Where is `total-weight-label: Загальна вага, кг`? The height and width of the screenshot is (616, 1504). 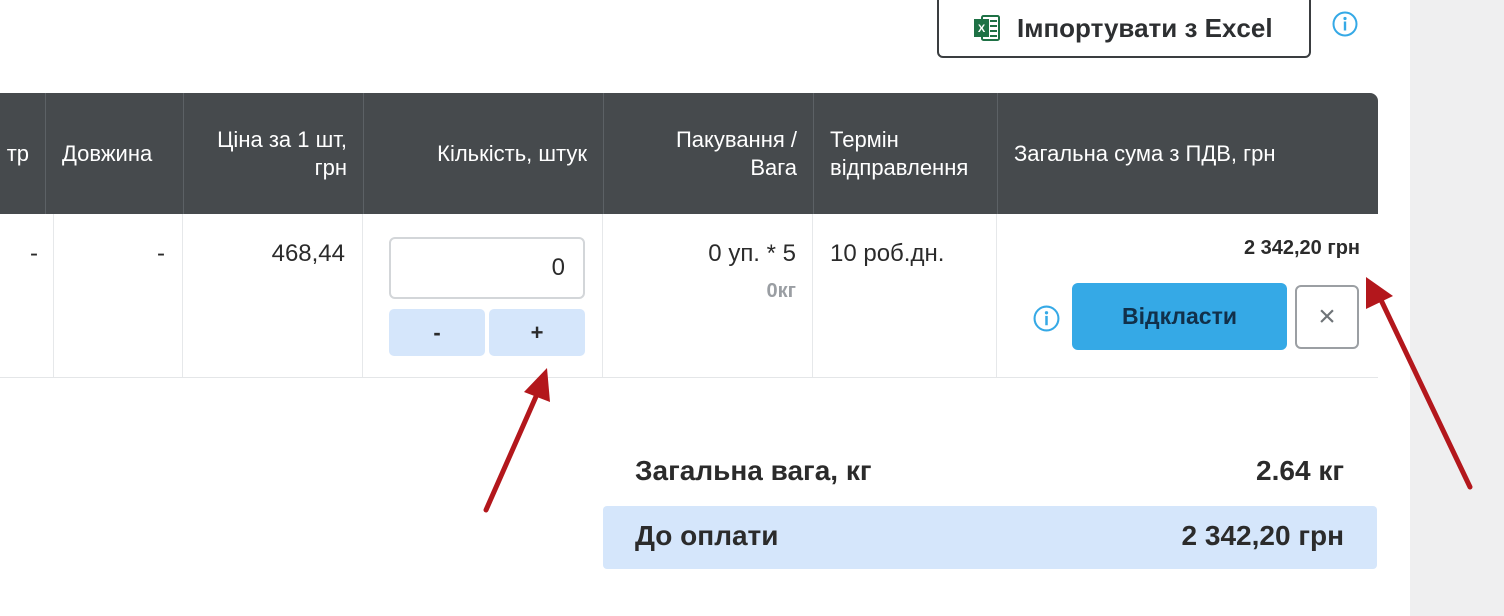
total-weight-label: Загальна вага, кг is located at coordinates (753, 470).